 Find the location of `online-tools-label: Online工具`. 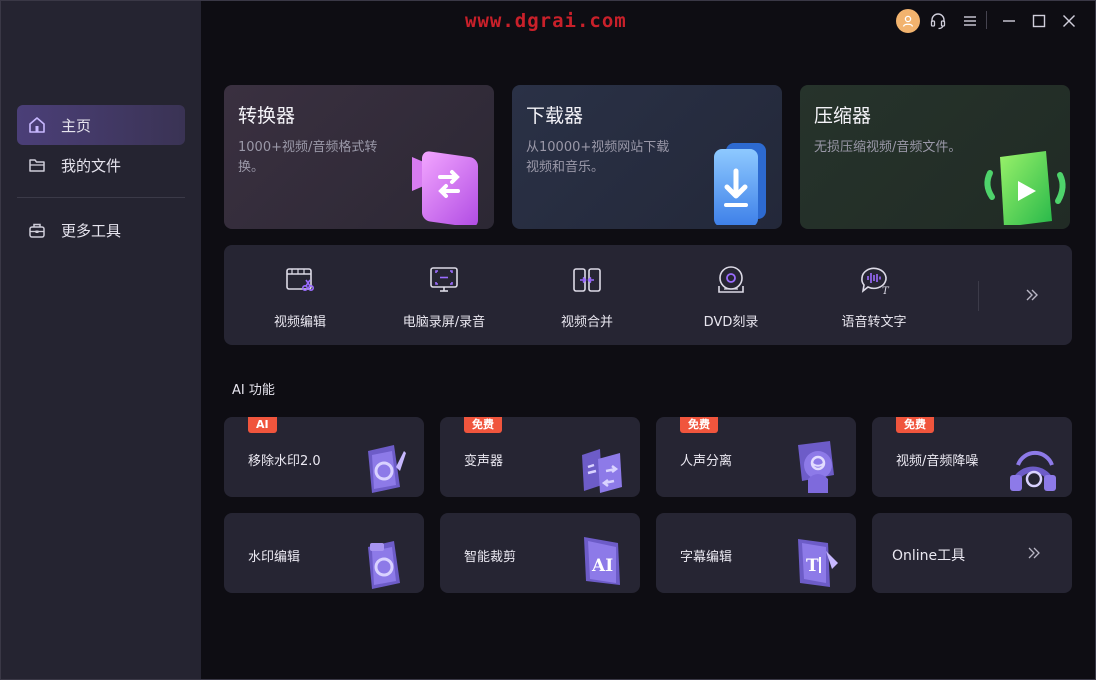

online-tools-label: Online工具 is located at coordinates (929, 556).